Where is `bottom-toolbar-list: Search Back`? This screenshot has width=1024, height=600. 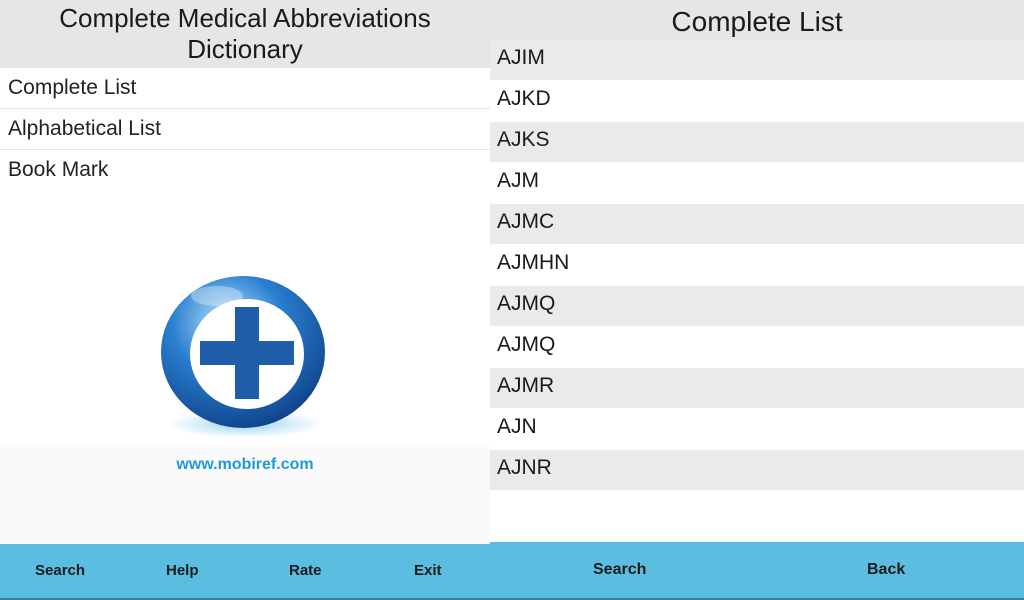
bottom-toolbar-list: Search Back is located at coordinates (757, 571).